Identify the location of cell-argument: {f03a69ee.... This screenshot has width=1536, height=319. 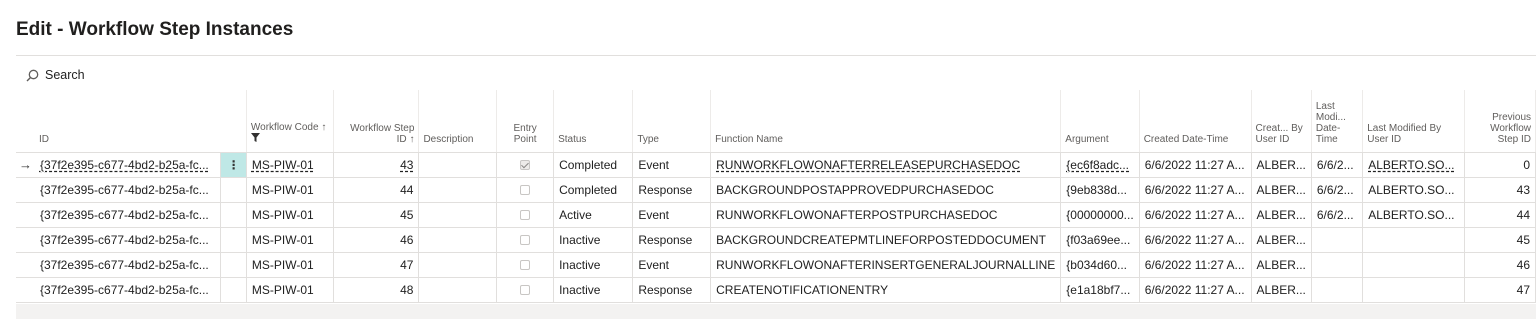
(1100, 240).